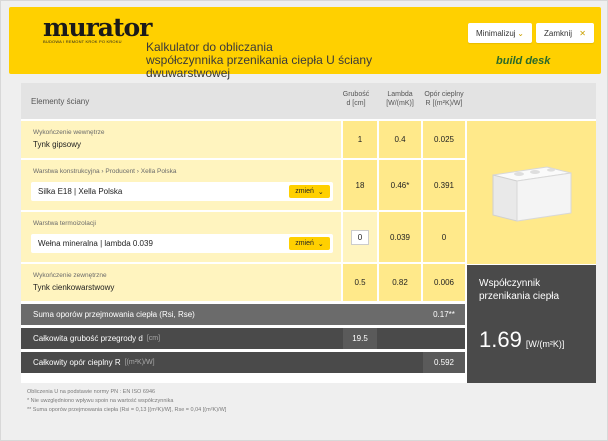  Describe the element at coordinates (360, 282) in the screenshot. I see `outer-thickness: 0.5` at that location.